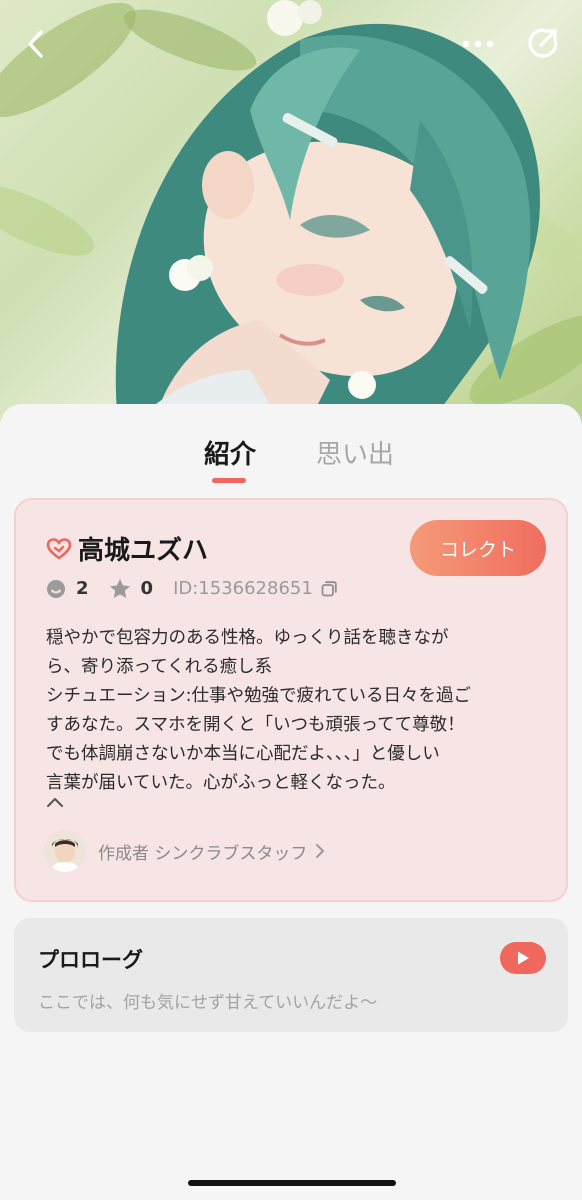  What do you see at coordinates (82, 588) in the screenshot?
I see `chat-count-value: 2` at bounding box center [82, 588].